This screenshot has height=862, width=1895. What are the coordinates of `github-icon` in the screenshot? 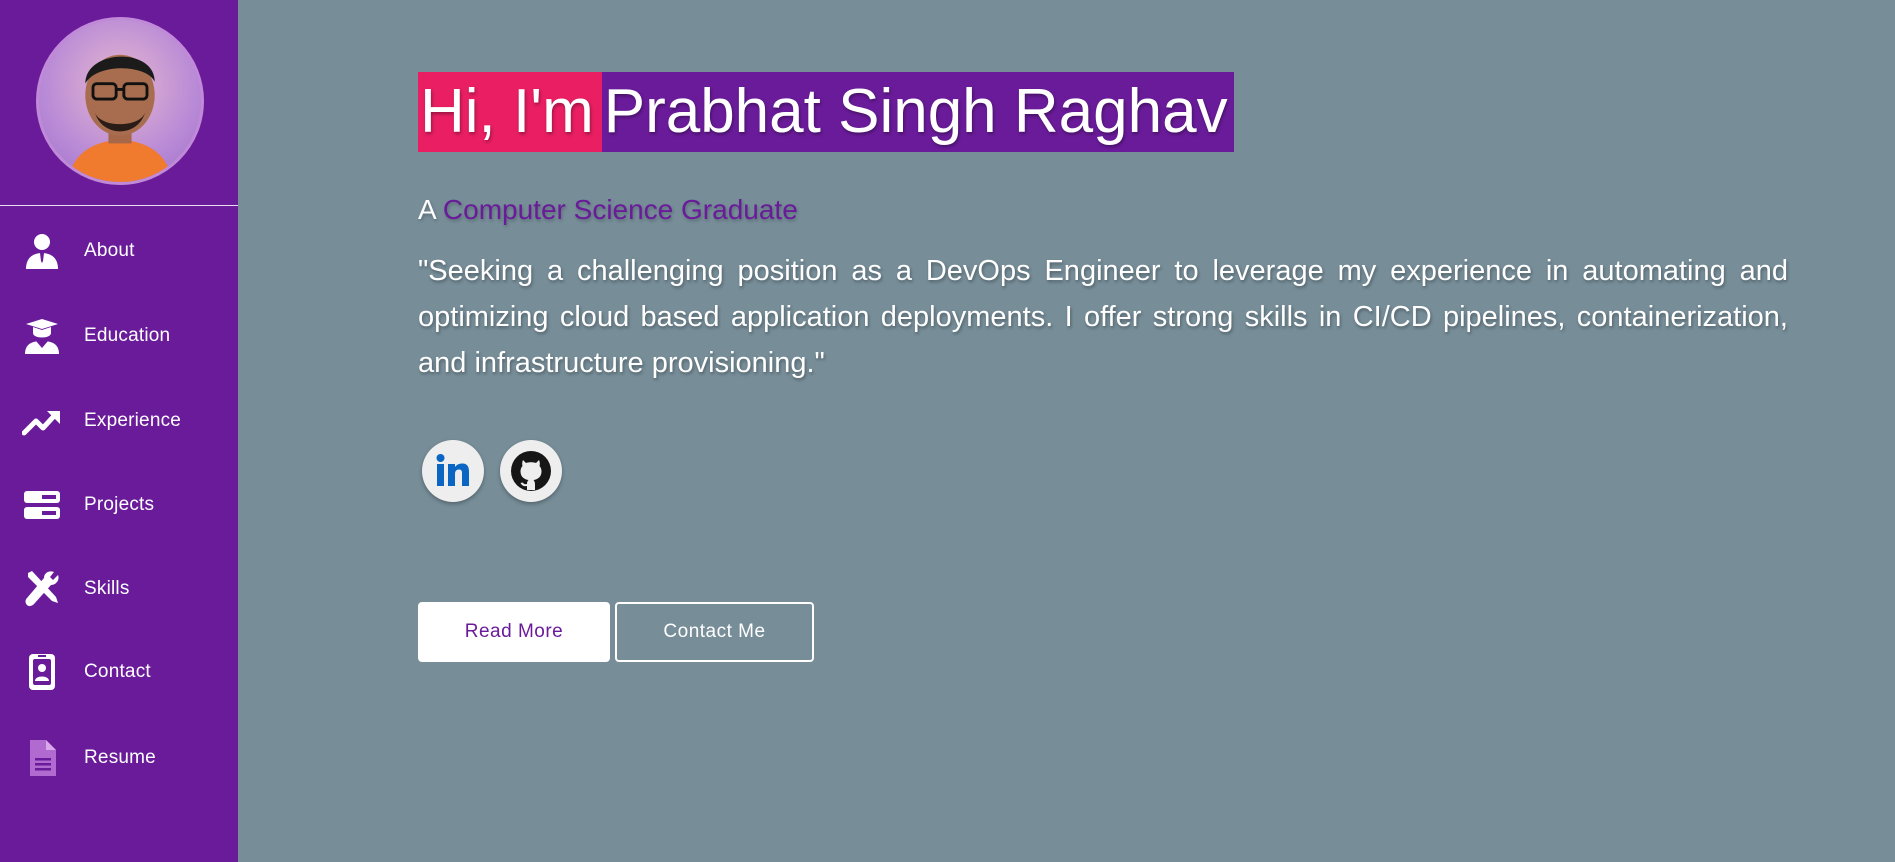 It's located at (531, 471).